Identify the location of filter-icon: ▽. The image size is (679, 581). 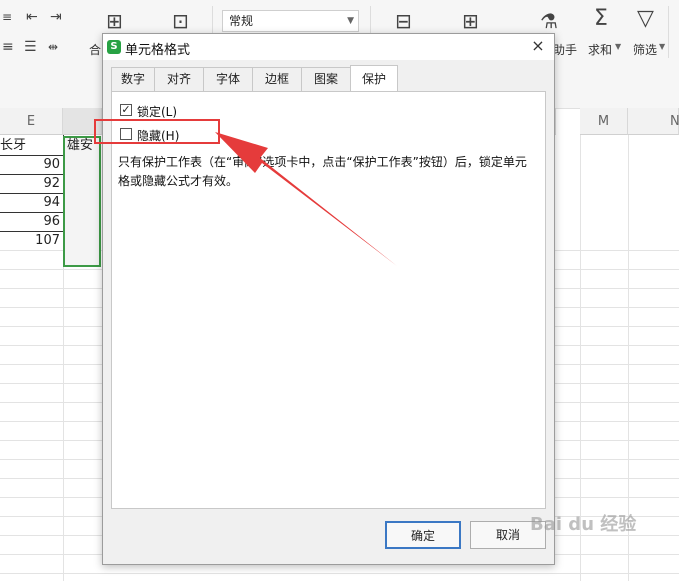
(645, 19).